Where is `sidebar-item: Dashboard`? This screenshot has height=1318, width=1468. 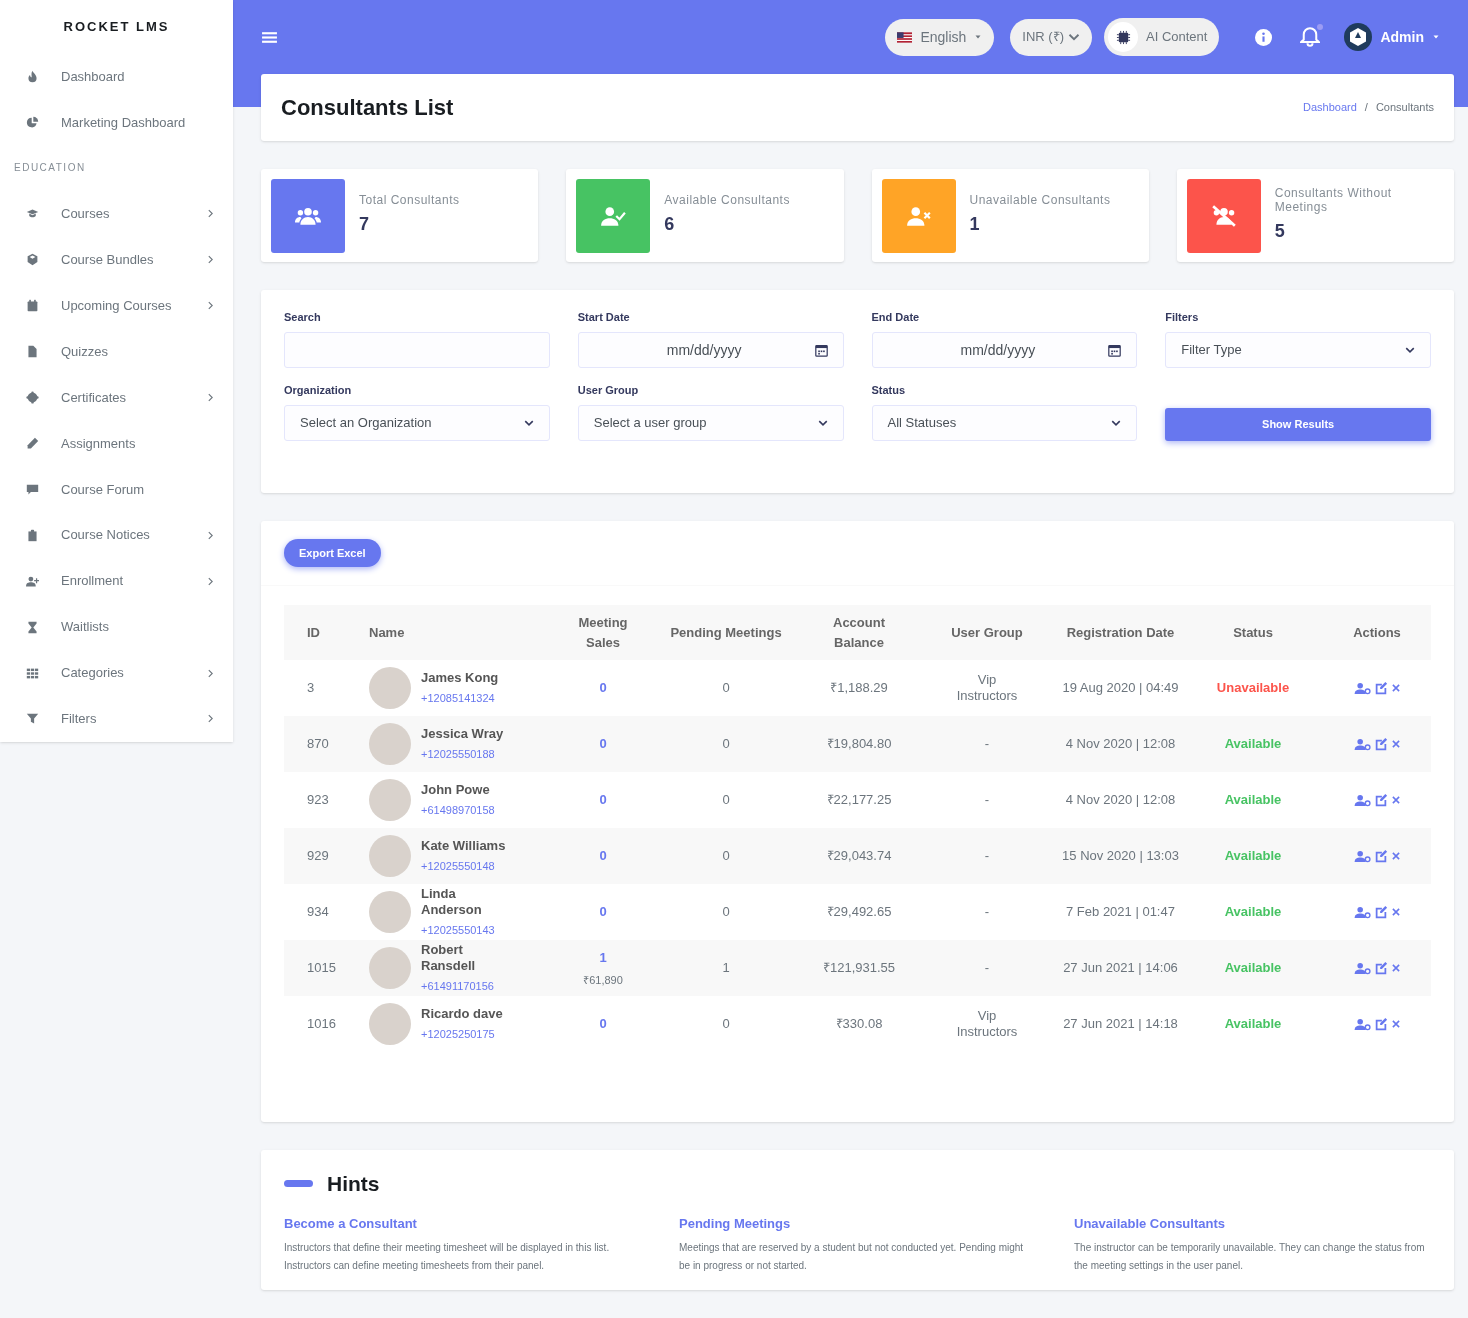
sidebar-item: Dashboard is located at coordinates (116, 76).